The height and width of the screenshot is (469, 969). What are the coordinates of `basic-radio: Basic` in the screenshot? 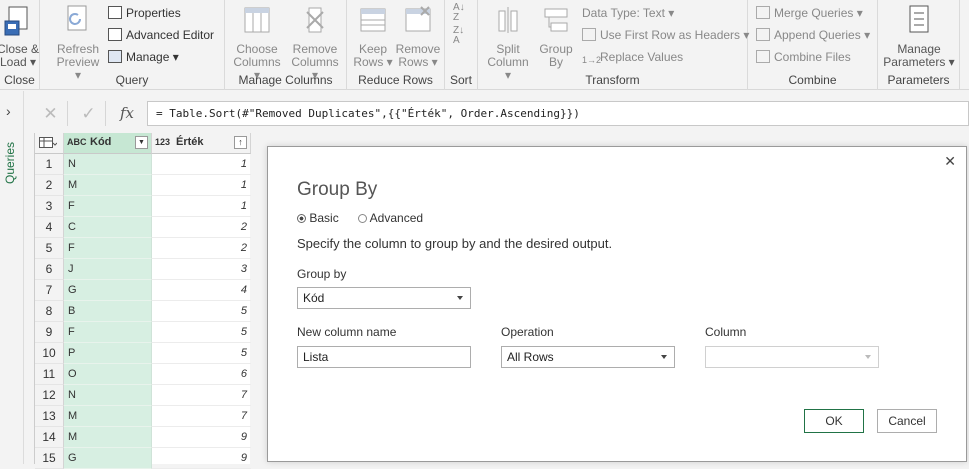 It's located at (318, 218).